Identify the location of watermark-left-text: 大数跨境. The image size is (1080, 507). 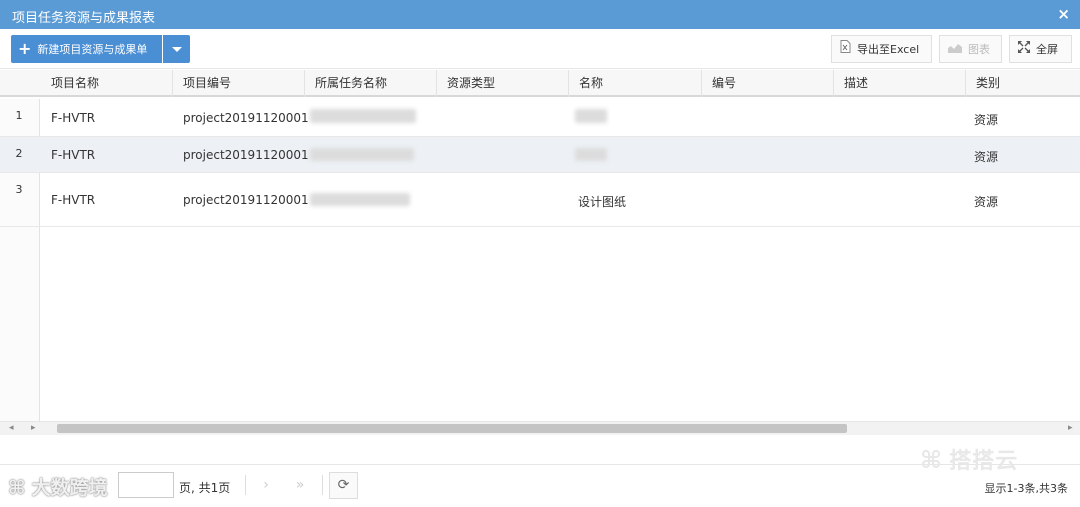
(69, 488).